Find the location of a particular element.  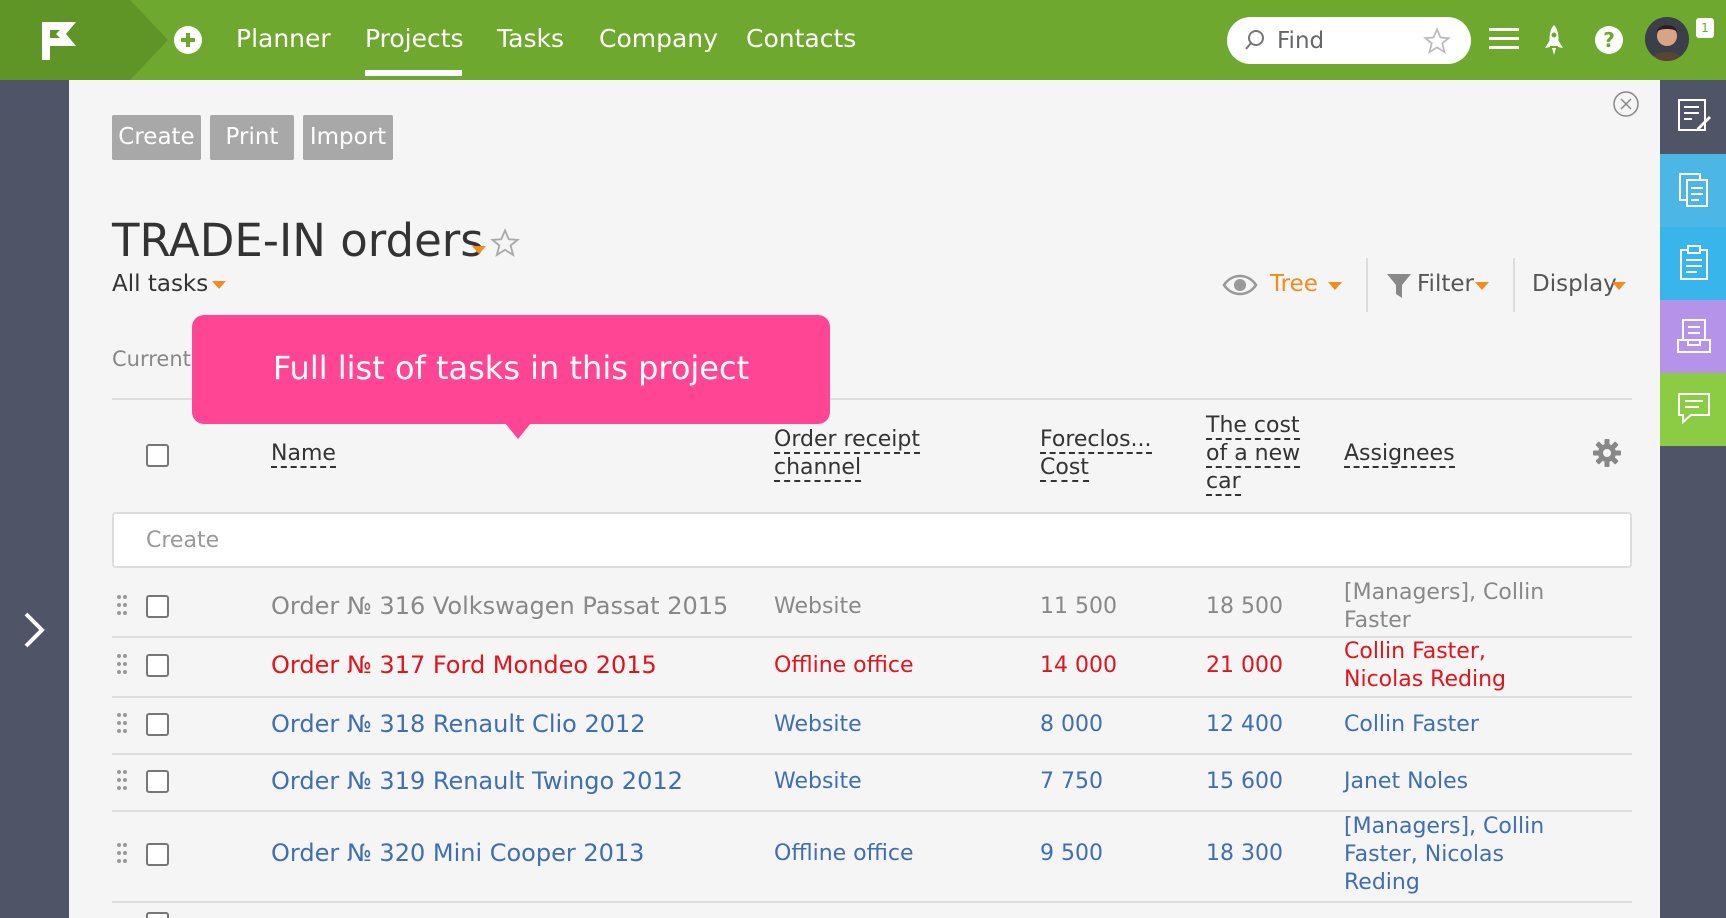

column-header-new-car-cost: The cost of a new car is located at coordinates (1253, 454).